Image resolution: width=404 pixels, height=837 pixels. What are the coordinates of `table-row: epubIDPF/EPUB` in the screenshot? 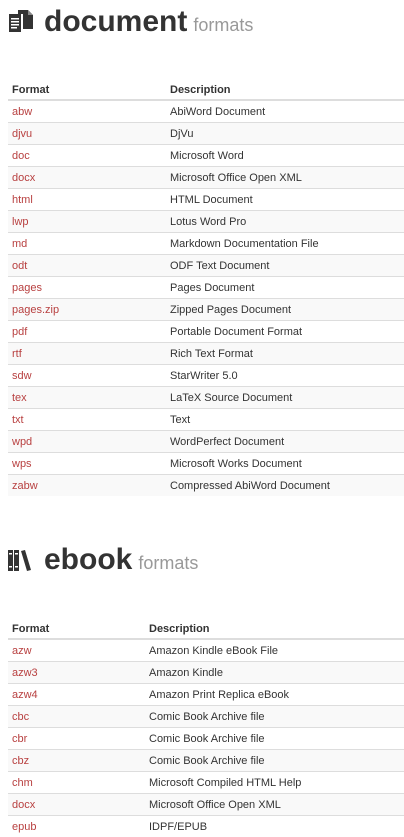 It's located at (206, 826).